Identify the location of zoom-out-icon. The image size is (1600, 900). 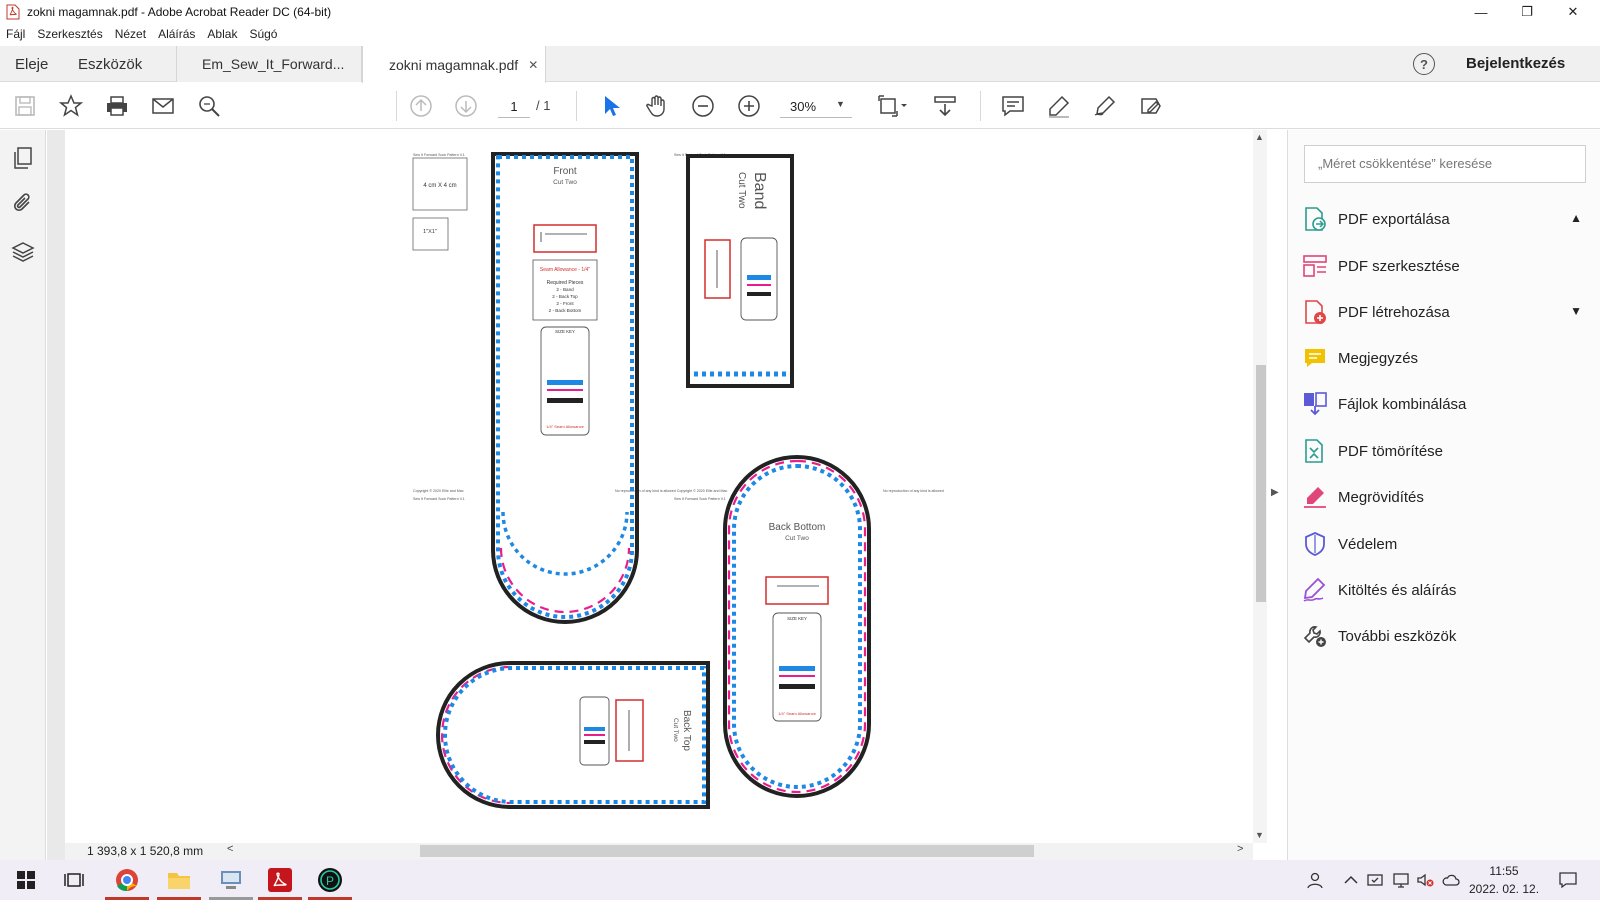
(703, 106).